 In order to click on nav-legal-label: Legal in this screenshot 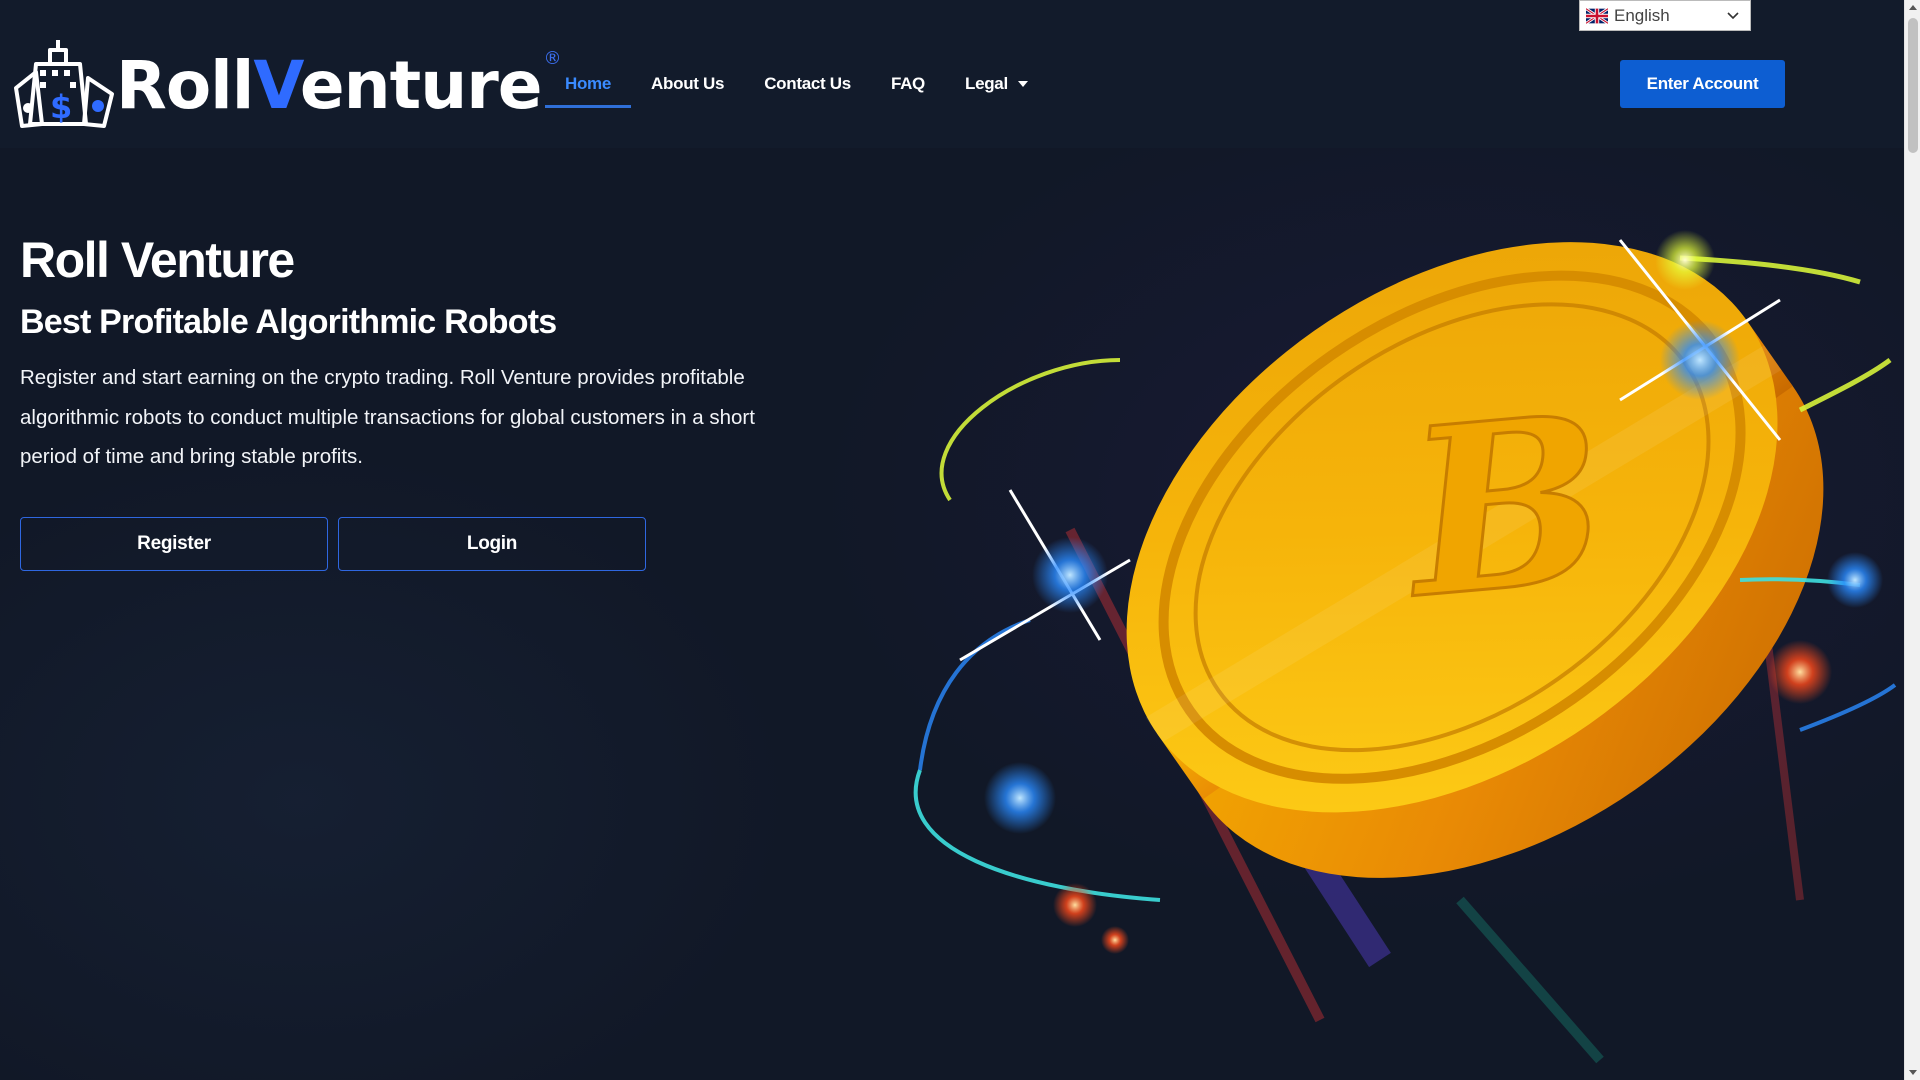, I will do `click(986, 83)`.